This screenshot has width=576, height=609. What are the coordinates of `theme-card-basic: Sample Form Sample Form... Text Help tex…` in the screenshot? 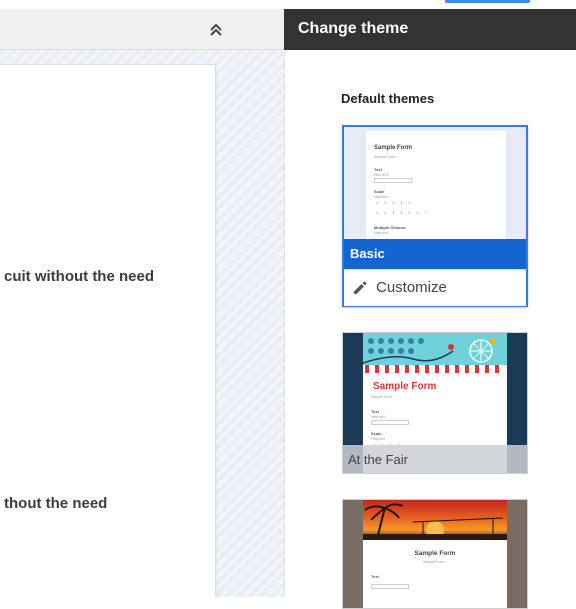 It's located at (435, 216).